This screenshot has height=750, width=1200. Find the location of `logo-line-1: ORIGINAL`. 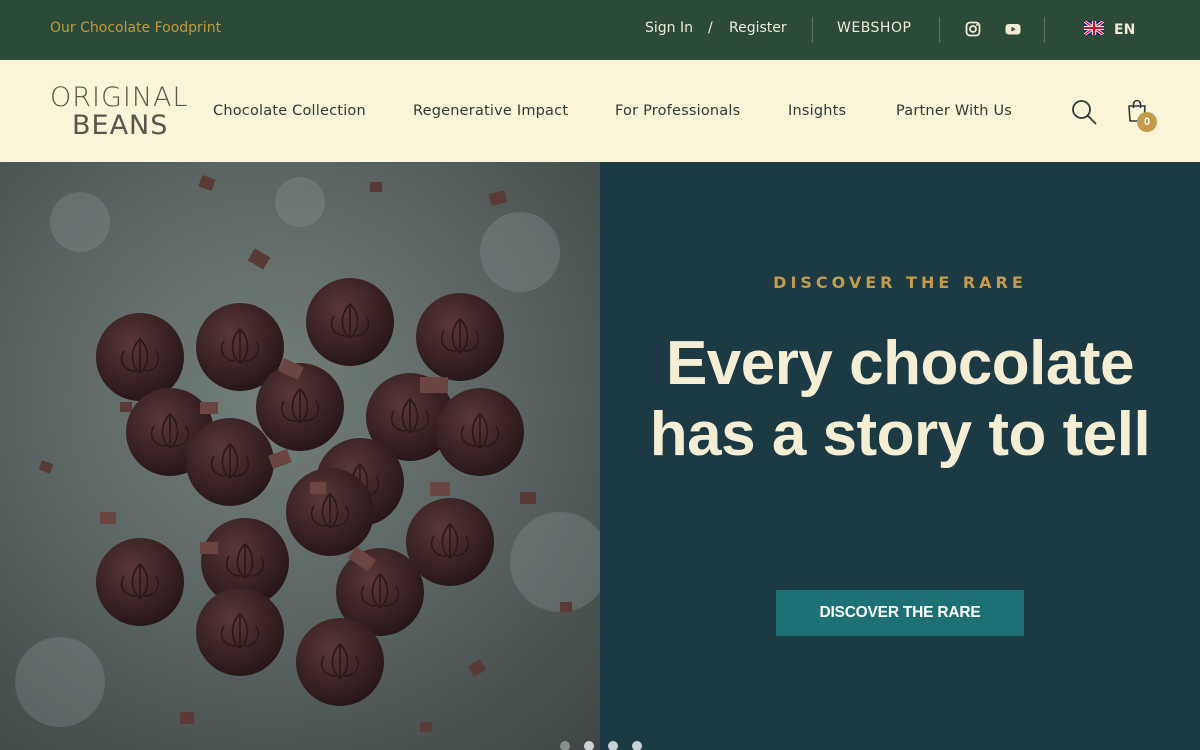

logo-line-1: ORIGINAL is located at coordinates (119, 97).